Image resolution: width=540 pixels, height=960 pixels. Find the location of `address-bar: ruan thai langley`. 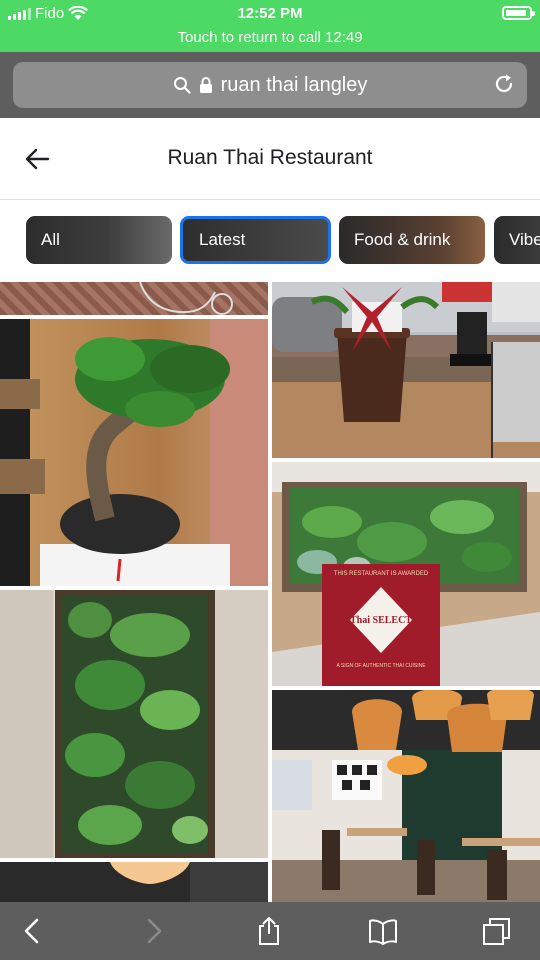

address-bar: ruan thai langley is located at coordinates (270, 85).